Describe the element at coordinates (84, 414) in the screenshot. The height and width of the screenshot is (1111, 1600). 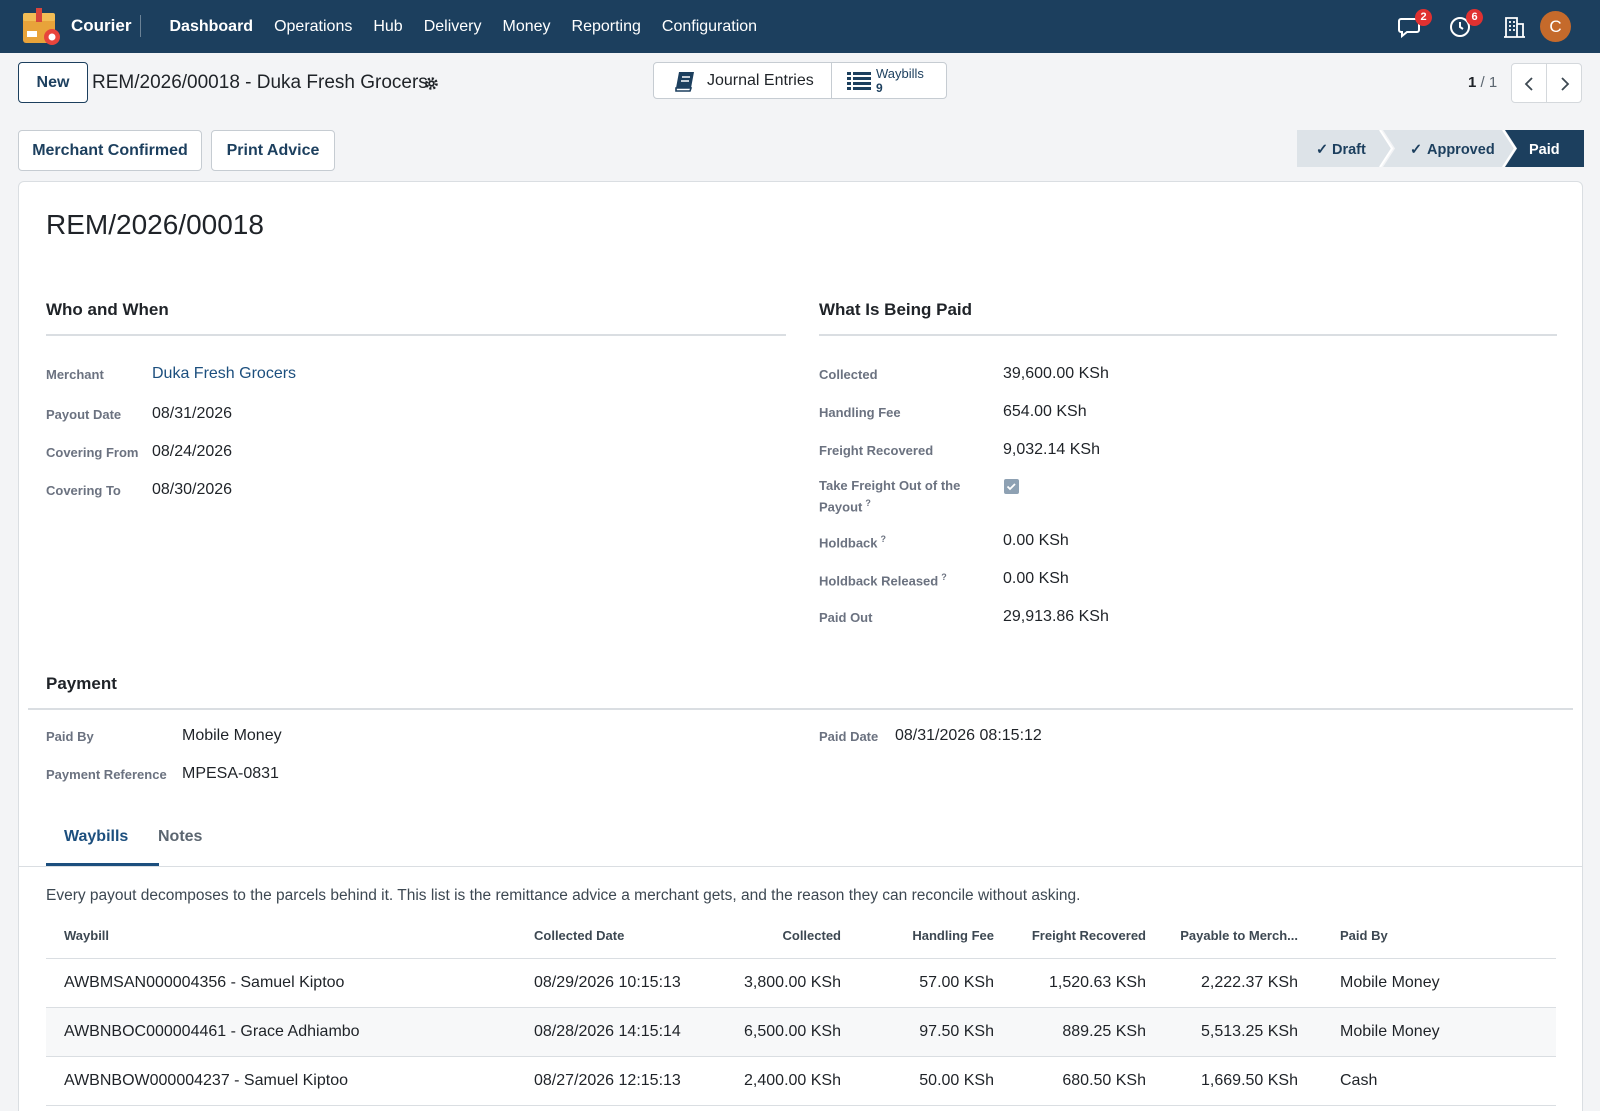
I see `payout-date-label: Payout Date` at that location.